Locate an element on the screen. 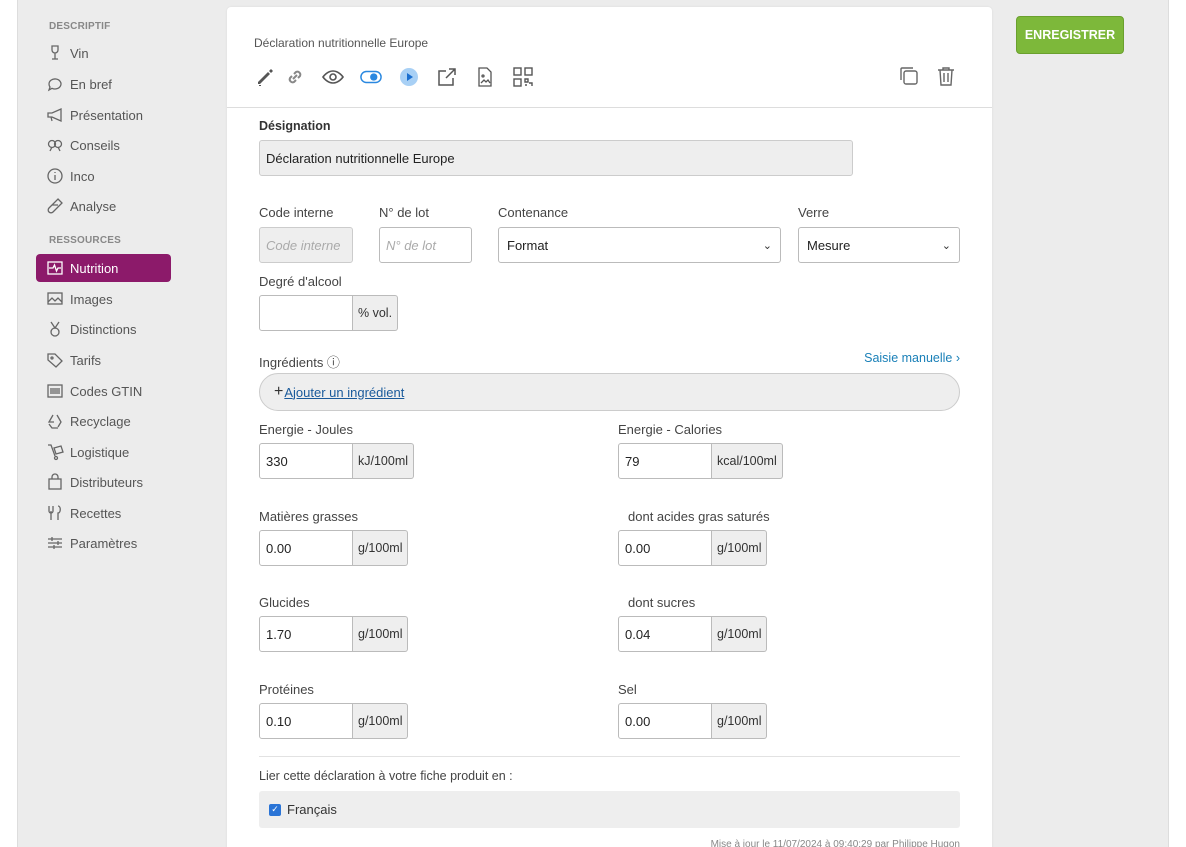 The height and width of the screenshot is (847, 1186). sidebar-item-distinctions: Distinctions is located at coordinates (103, 329).